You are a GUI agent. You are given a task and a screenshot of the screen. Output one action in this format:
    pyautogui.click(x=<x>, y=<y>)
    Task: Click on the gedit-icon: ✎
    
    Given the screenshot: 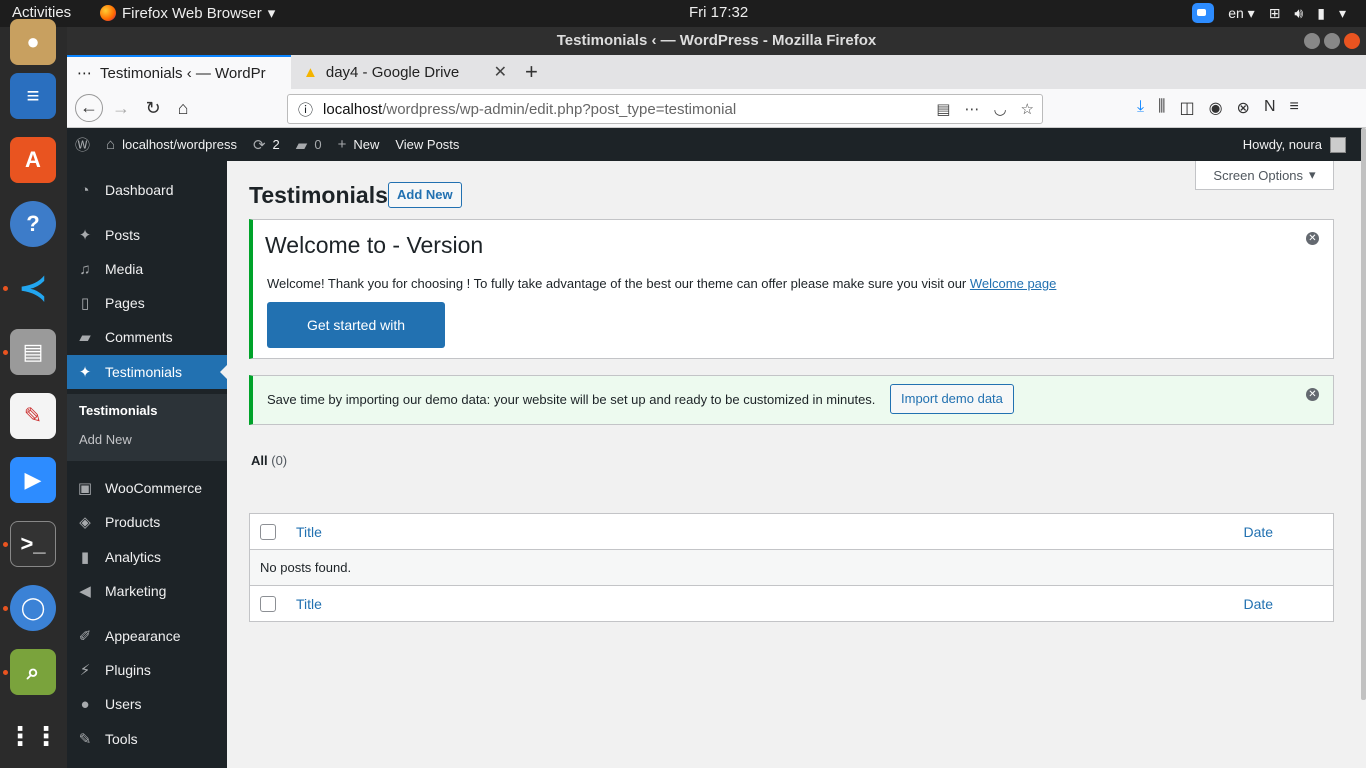 What is the action you would take?
    pyautogui.click(x=33, y=416)
    